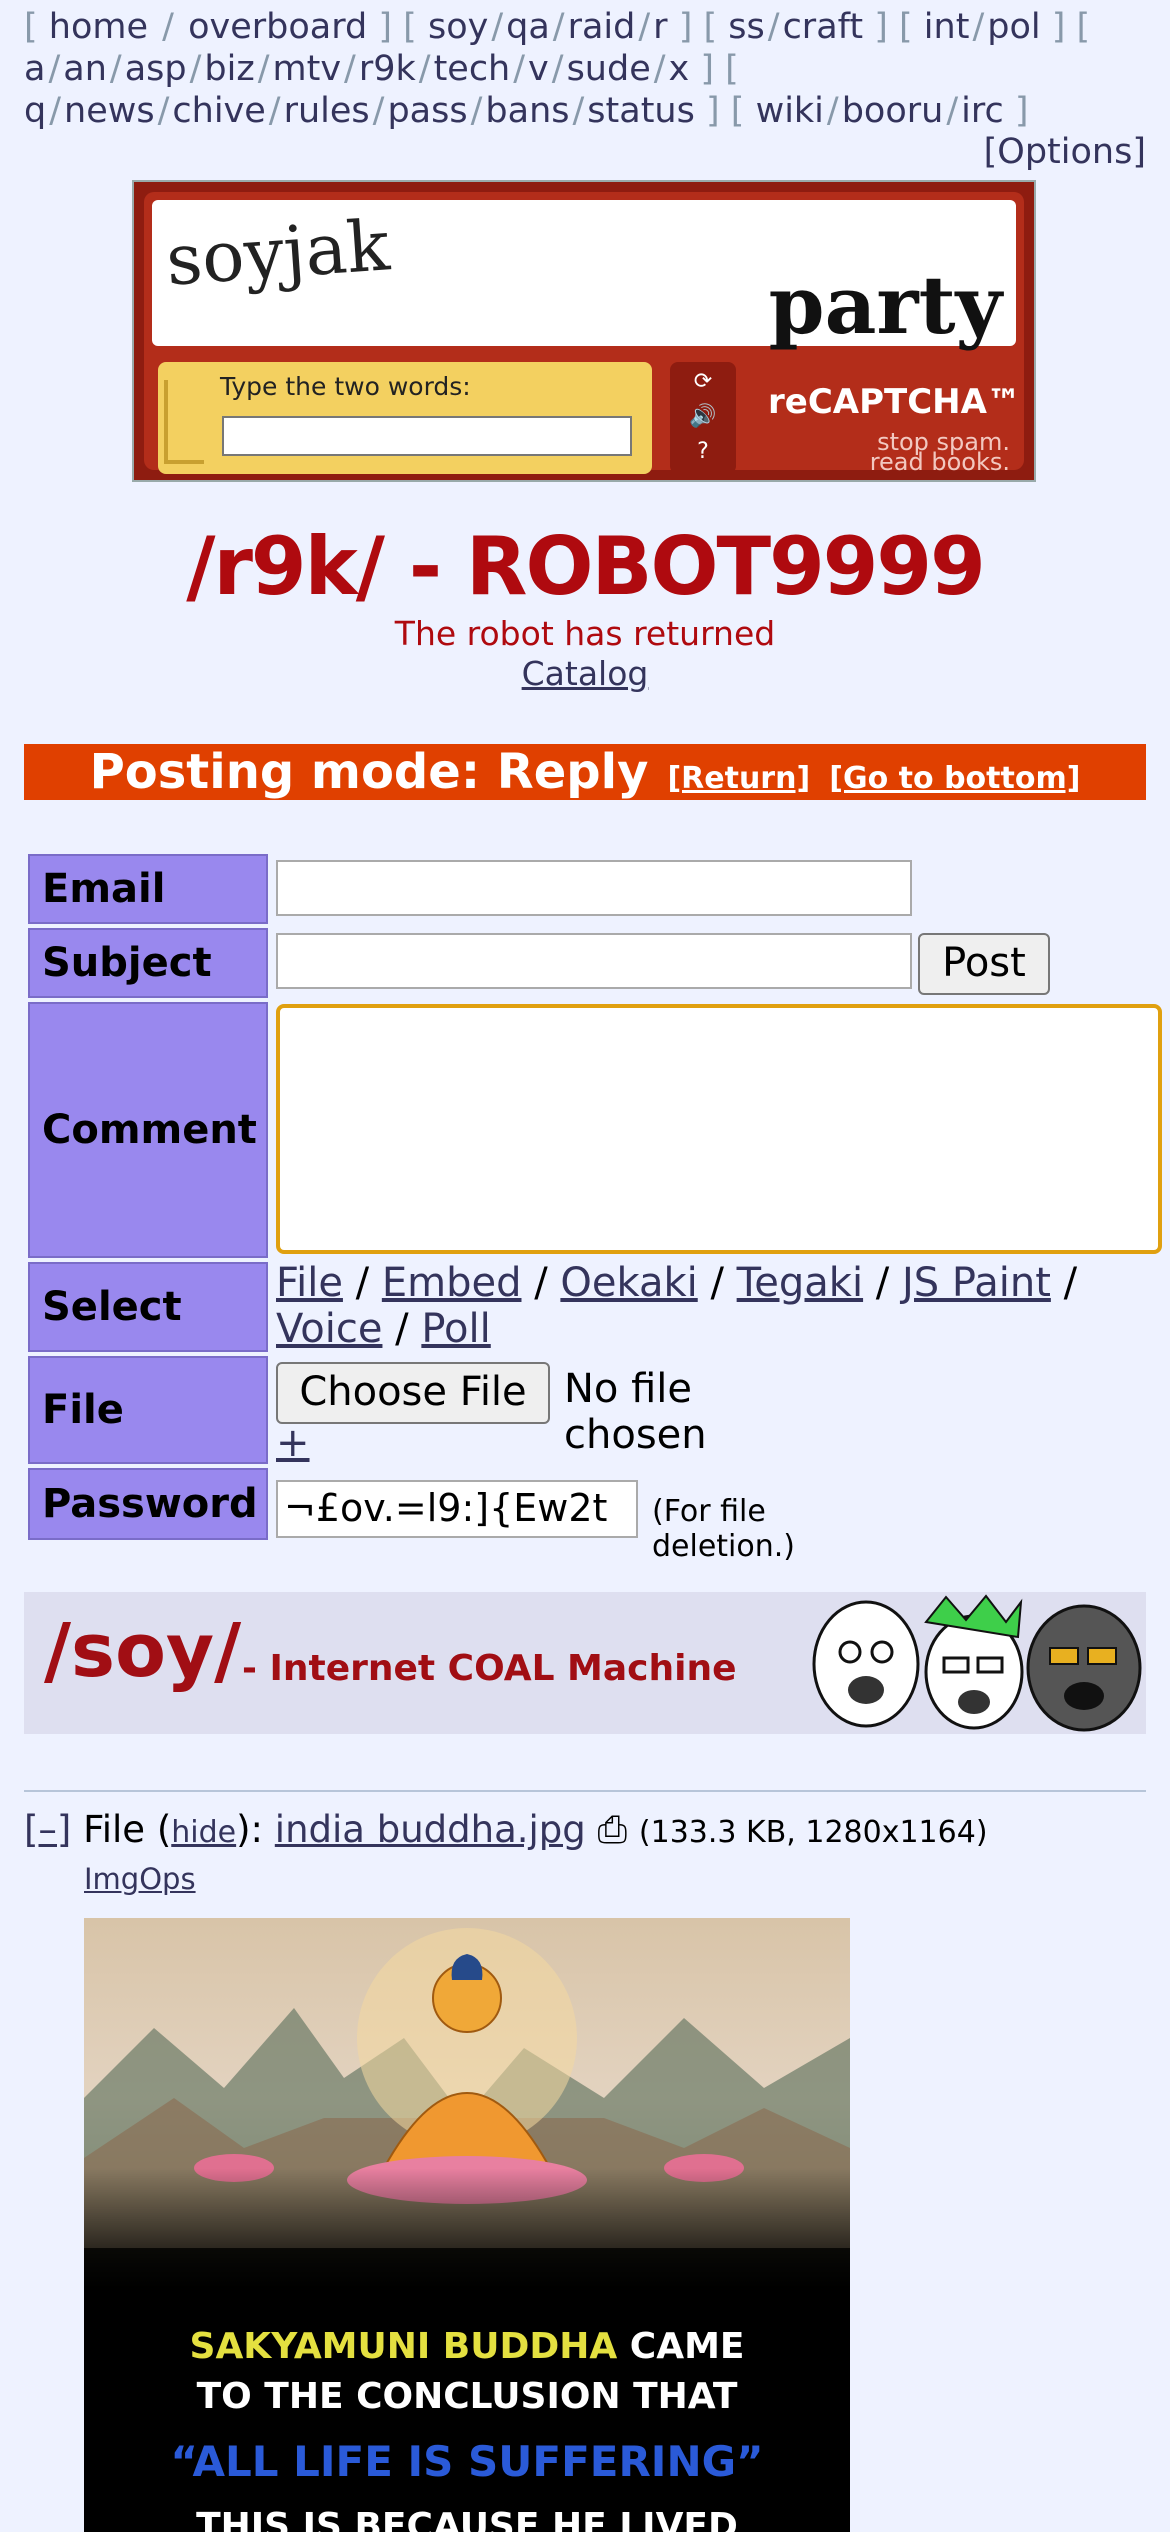 Image resolution: width=1170 pixels, height=2532 pixels. I want to click on nav-link-asp: asp, so click(156, 69).